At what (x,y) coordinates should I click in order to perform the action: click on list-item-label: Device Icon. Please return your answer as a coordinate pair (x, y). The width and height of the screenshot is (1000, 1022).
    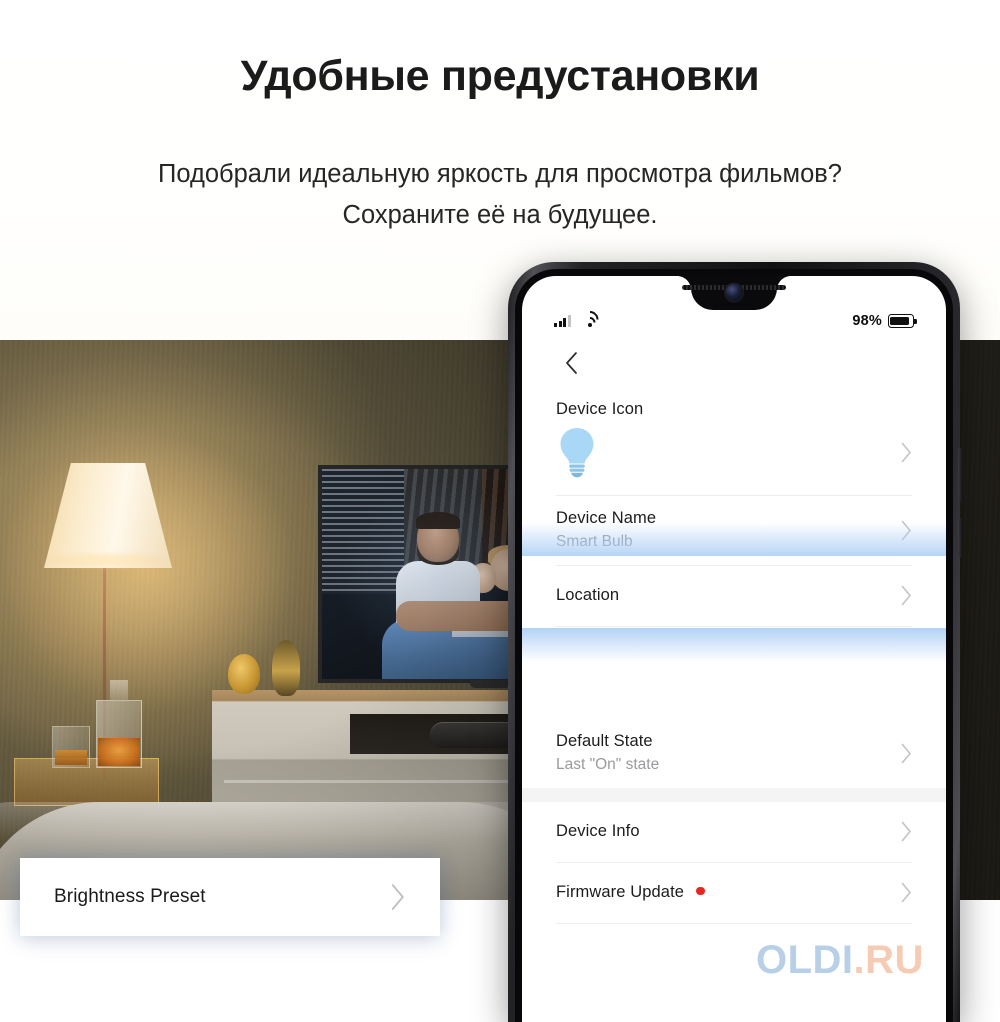
    Looking at the image, I should click on (600, 409).